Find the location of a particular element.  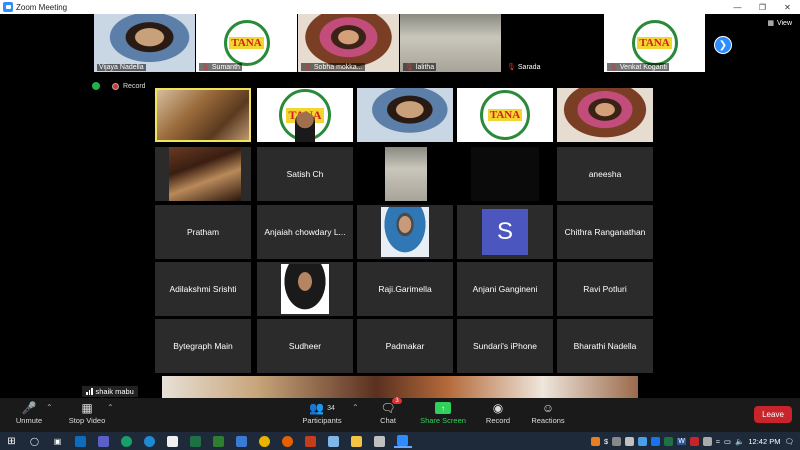

volume-icon: 🔈 is located at coordinates (739, 441).